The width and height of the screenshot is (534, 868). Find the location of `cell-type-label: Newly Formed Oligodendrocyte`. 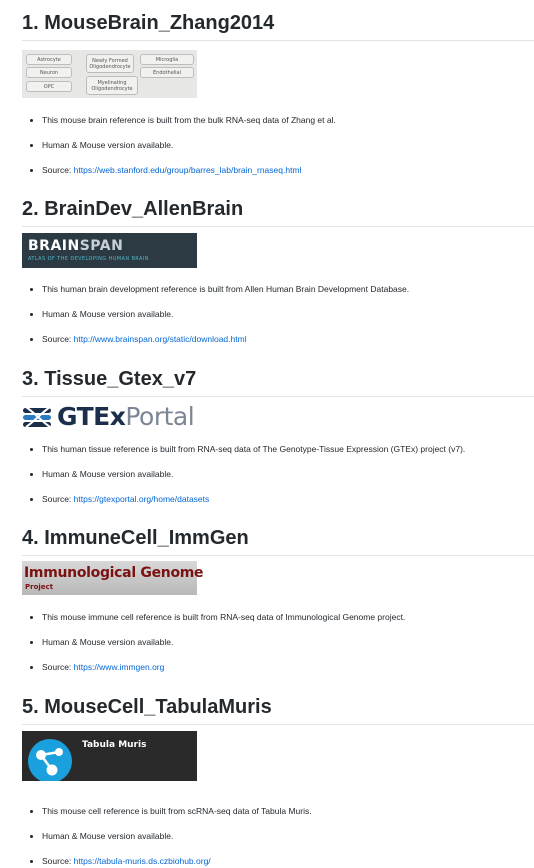

cell-type-label: Newly Formed Oligodendrocyte is located at coordinates (110, 63).